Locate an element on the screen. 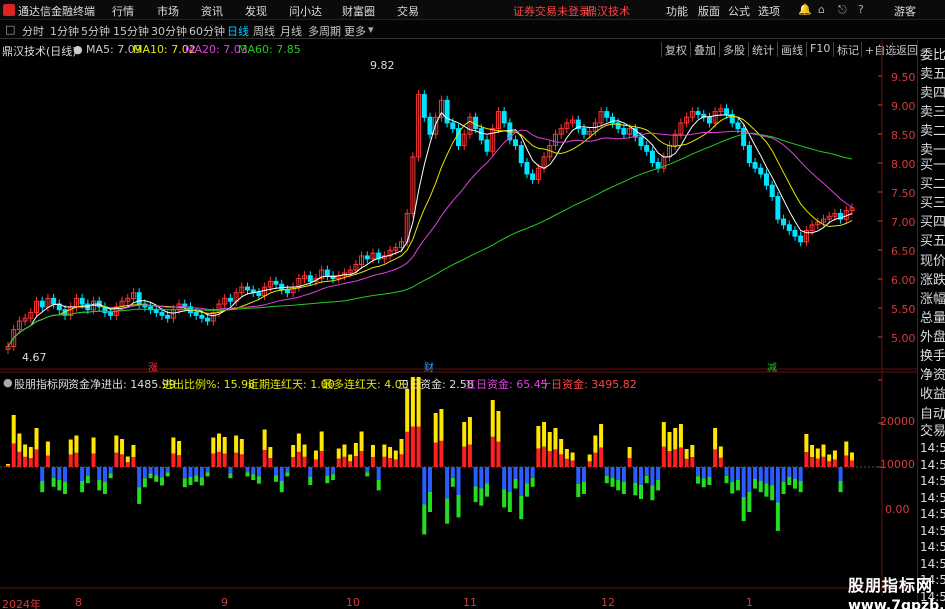 The width and height of the screenshot is (945, 609). lock-icon: ⌂ is located at coordinates (821, 9).